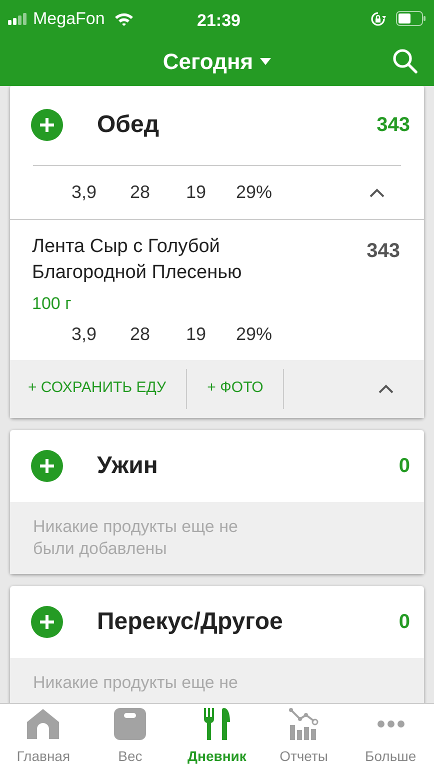 The width and height of the screenshot is (434, 770). I want to click on more-icon, so click(390, 724).